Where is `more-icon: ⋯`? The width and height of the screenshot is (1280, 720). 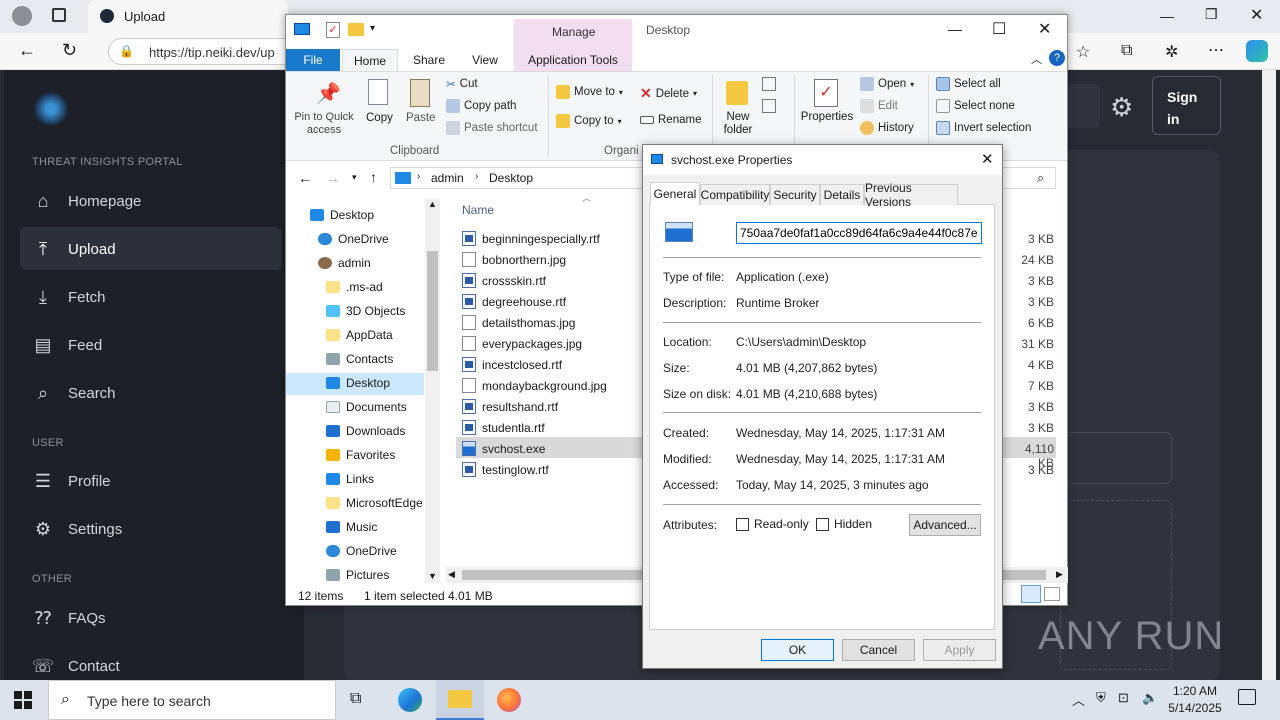
more-icon: ⋯ is located at coordinates (1216, 50).